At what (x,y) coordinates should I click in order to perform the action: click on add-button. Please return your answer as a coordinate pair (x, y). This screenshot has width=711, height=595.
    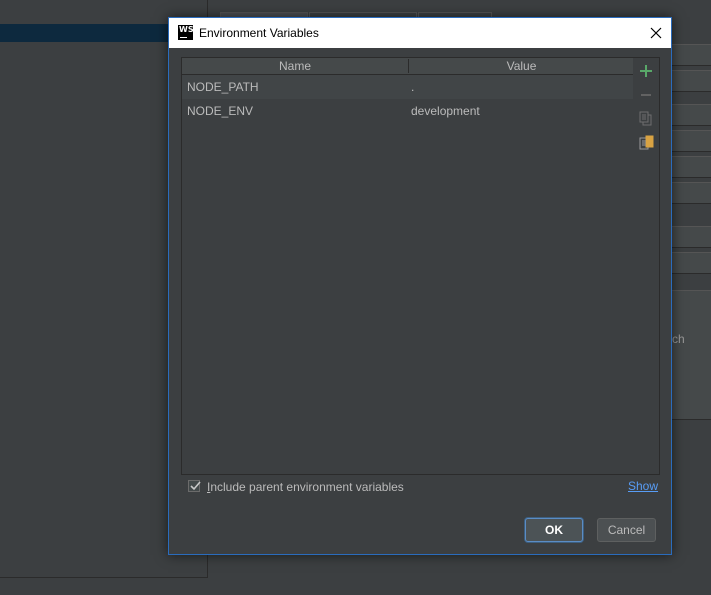
    Looking at the image, I should click on (646, 71).